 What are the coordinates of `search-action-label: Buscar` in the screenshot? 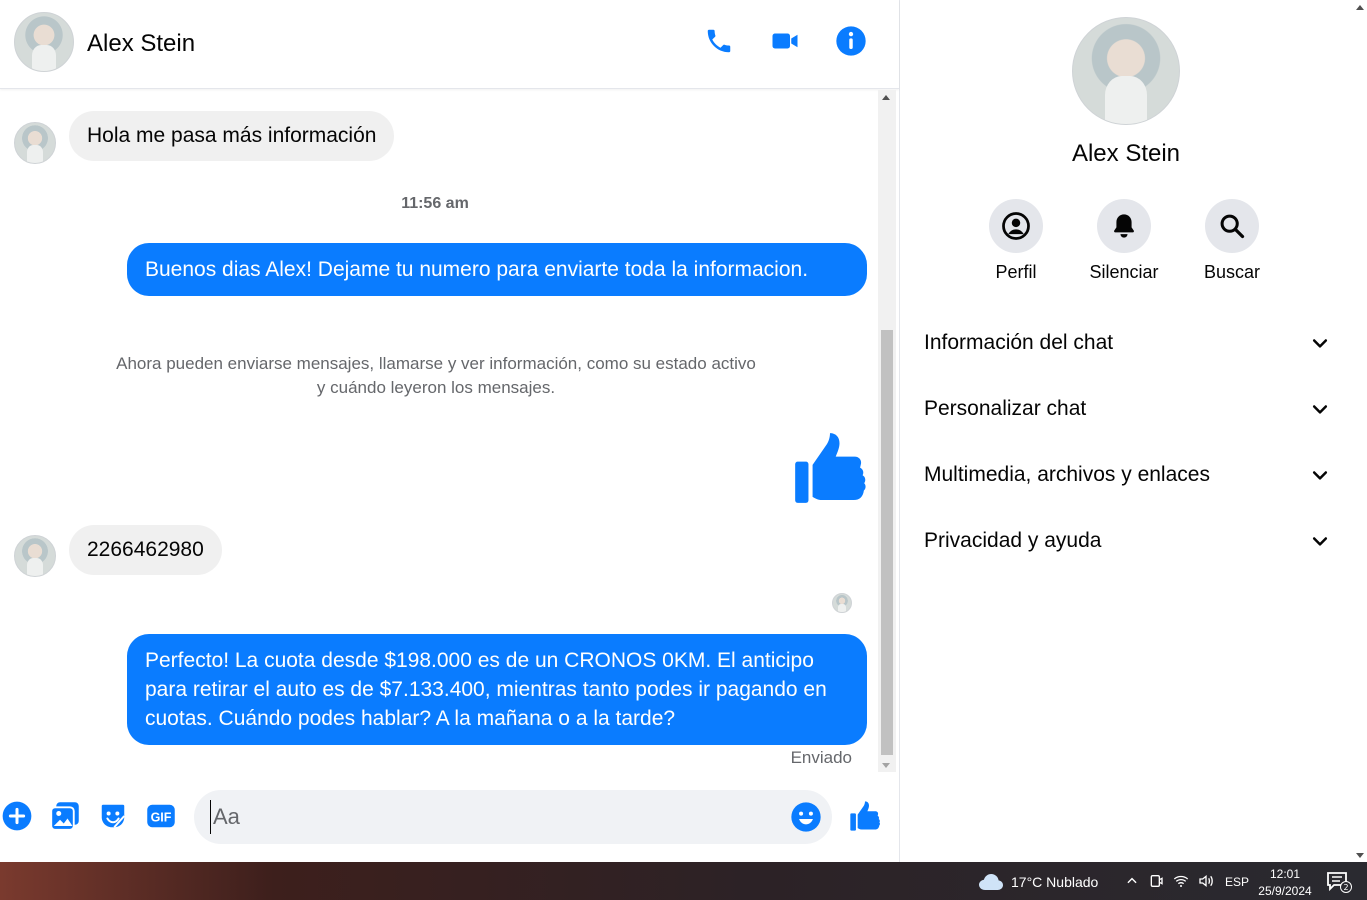 It's located at (1232, 272).